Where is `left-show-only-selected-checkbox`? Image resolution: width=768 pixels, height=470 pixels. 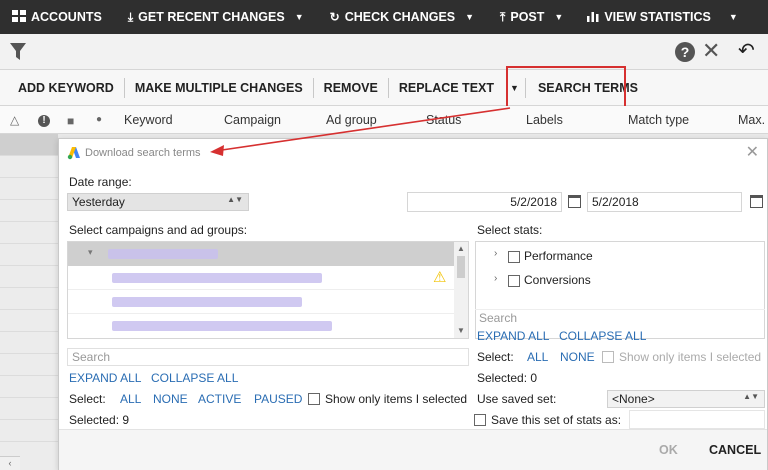 left-show-only-selected-checkbox is located at coordinates (314, 399).